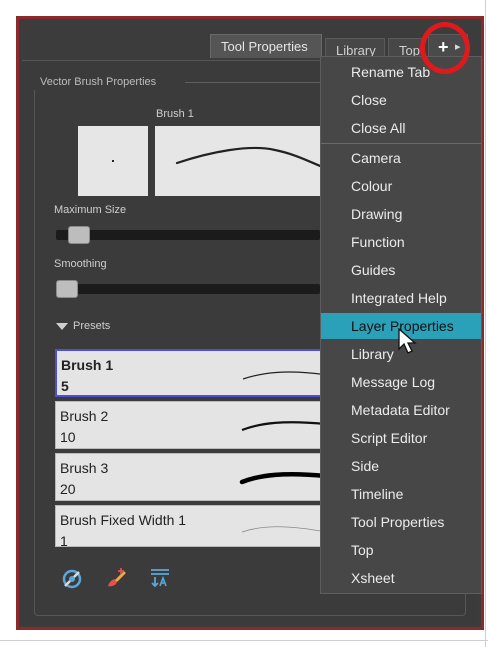  What do you see at coordinates (90, 210) in the screenshot?
I see `maximum-size-label: Maximum Size` at bounding box center [90, 210].